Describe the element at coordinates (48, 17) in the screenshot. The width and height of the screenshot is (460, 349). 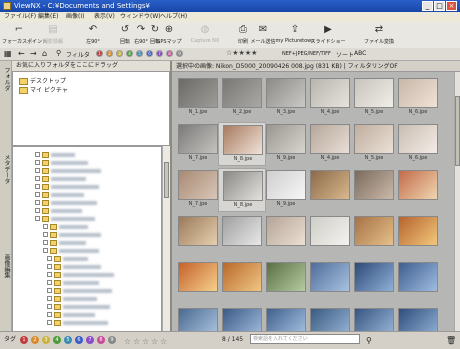
I see `menu-edit: 編集(E)` at that location.